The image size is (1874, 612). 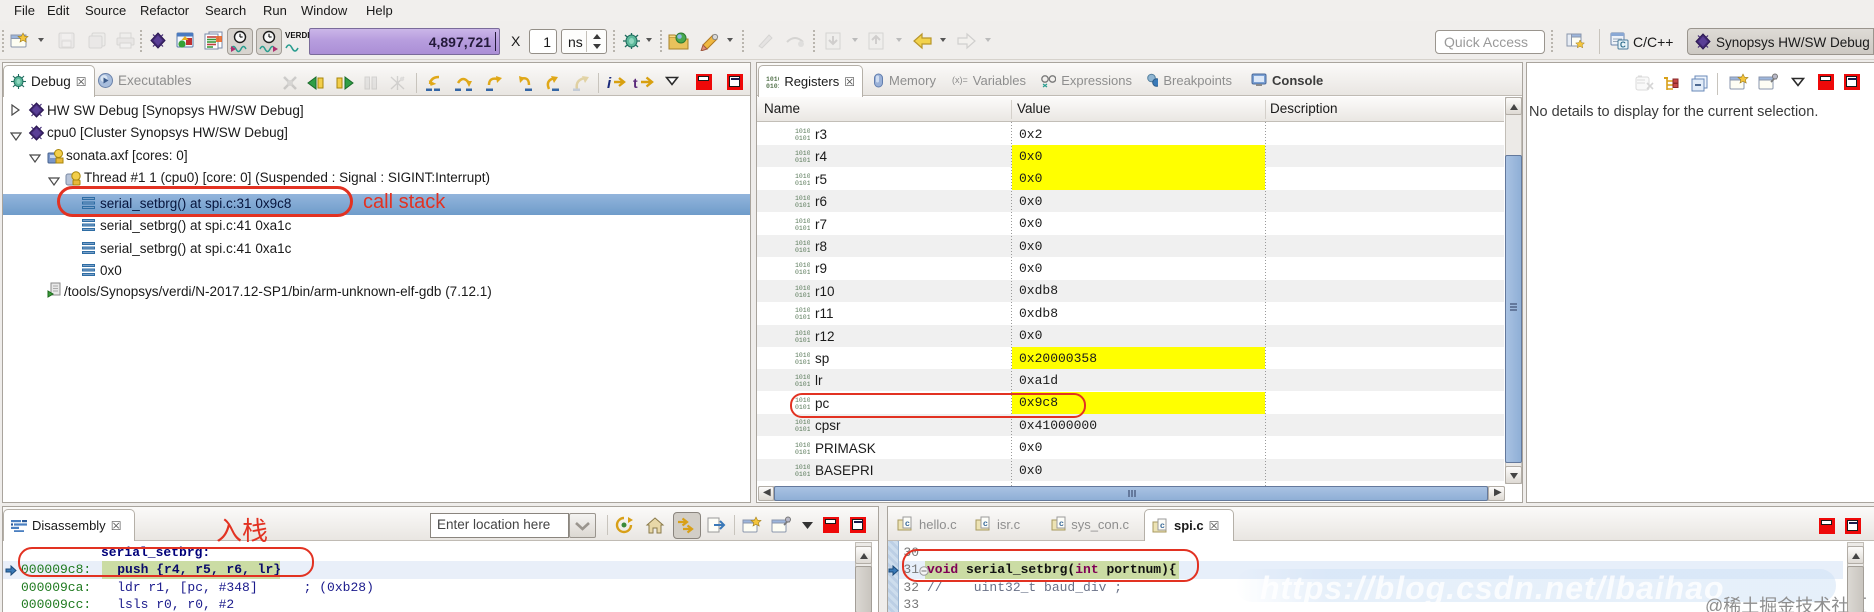 I want to click on svg-text: i, so click(x=609, y=83).